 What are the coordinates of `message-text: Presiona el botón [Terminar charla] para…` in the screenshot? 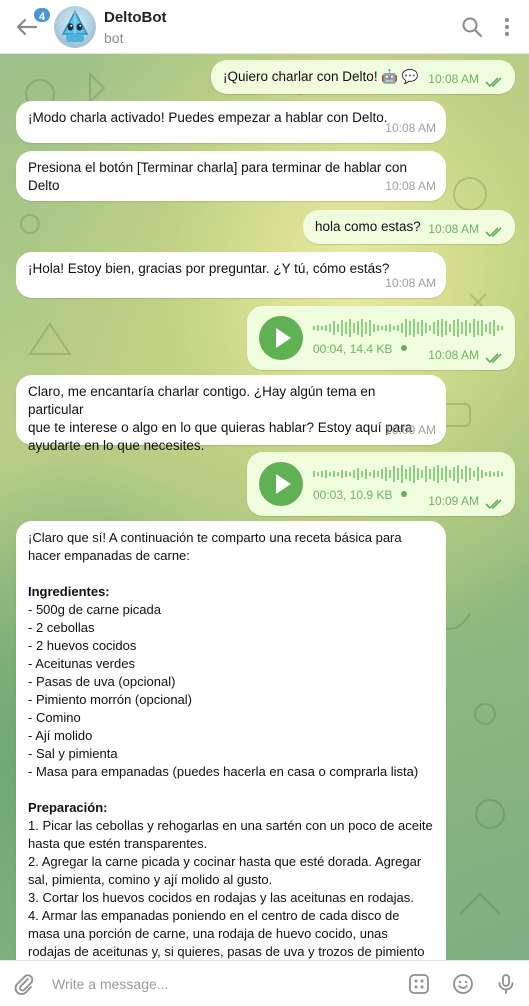 It's located at (217, 176).